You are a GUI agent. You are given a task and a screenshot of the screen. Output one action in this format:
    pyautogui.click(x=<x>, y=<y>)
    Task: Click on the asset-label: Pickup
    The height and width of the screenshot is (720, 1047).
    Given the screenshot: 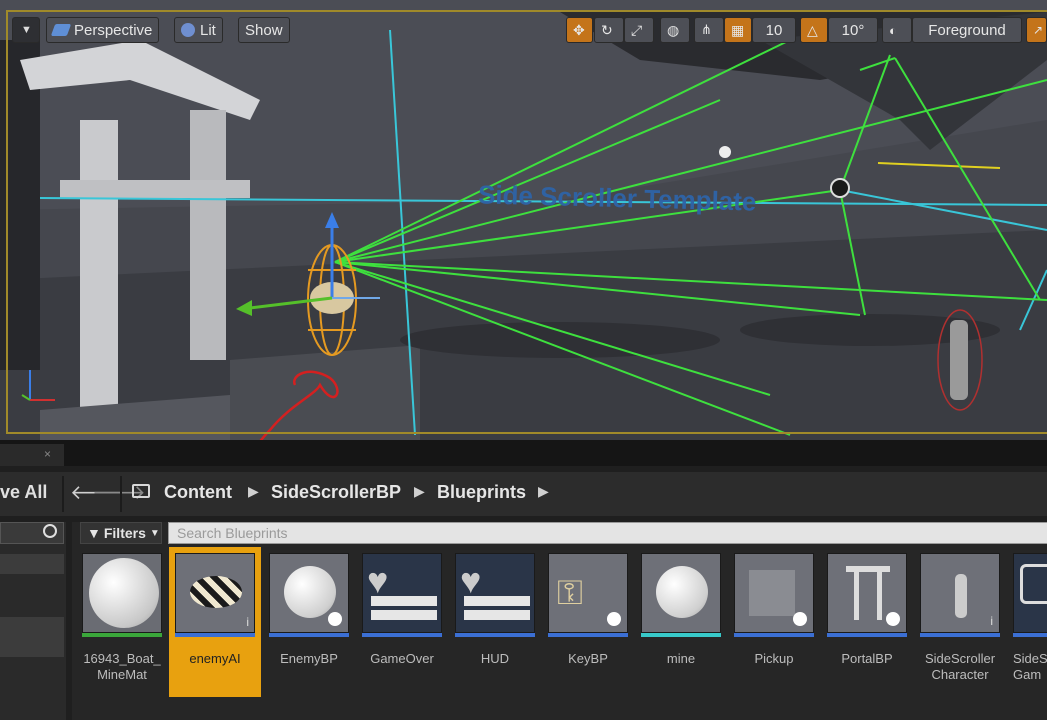 What is the action you would take?
    pyautogui.click(x=774, y=658)
    